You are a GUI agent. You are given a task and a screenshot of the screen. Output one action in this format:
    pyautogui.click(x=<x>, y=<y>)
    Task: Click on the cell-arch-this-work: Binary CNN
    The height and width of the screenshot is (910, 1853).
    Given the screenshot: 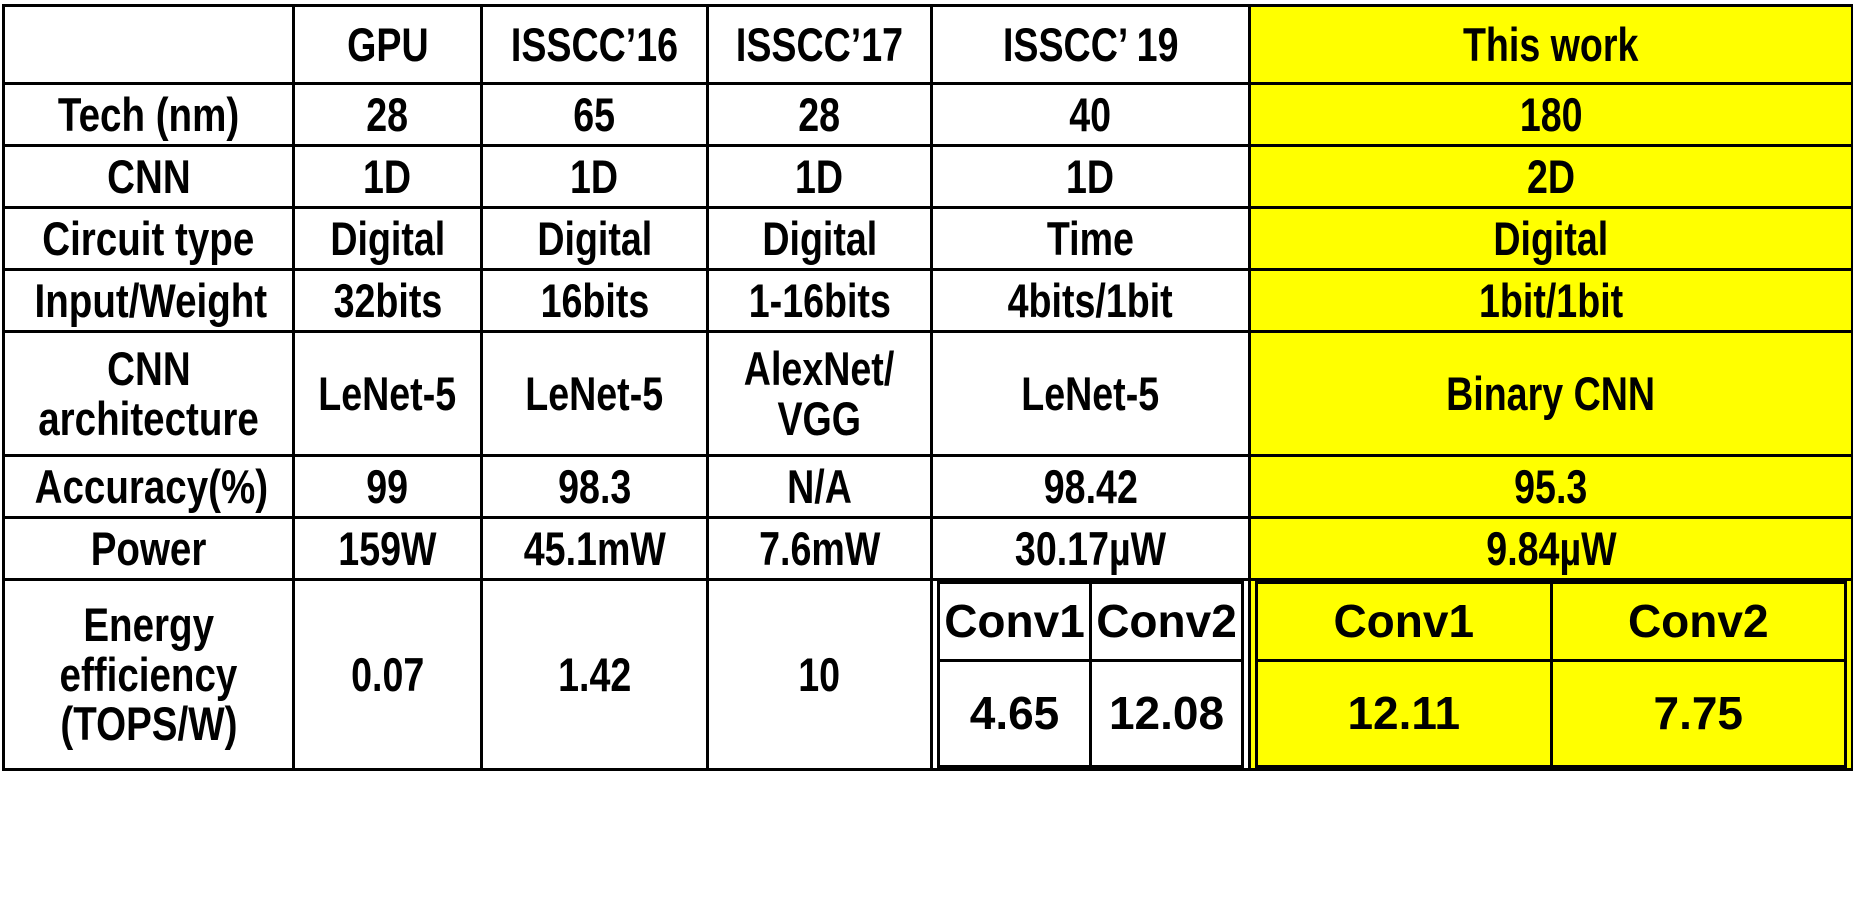 What is the action you would take?
    pyautogui.click(x=1550, y=393)
    